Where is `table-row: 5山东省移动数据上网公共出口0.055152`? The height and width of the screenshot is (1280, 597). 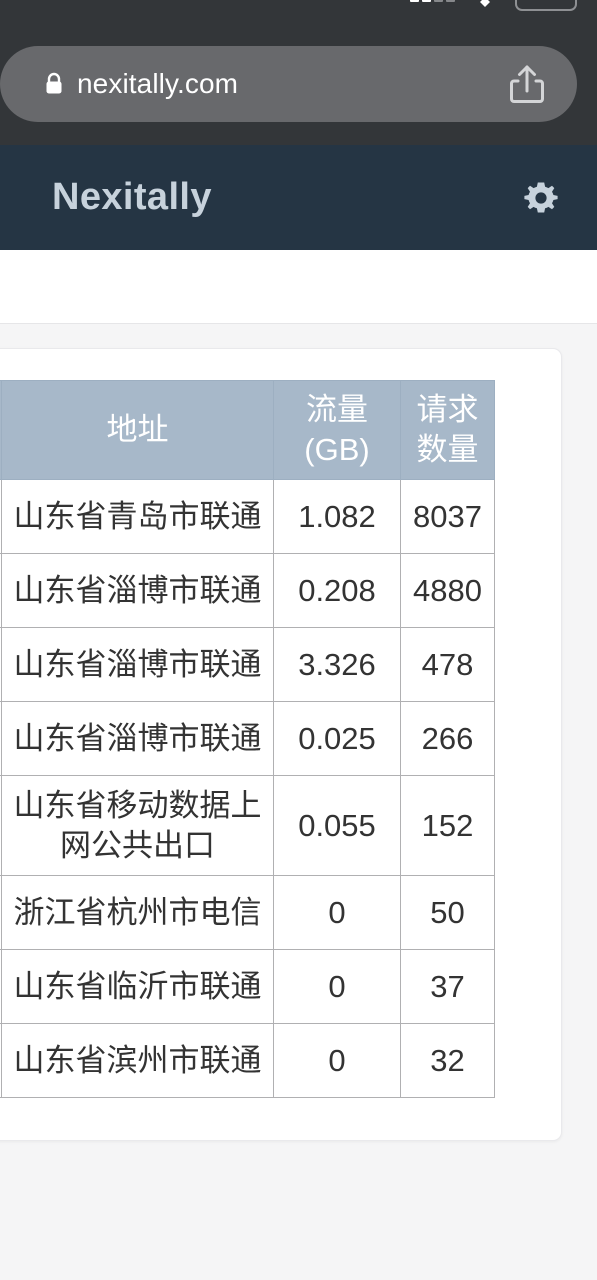
table-row: 5山东省移动数据上网公共出口0.055152 is located at coordinates (247, 825).